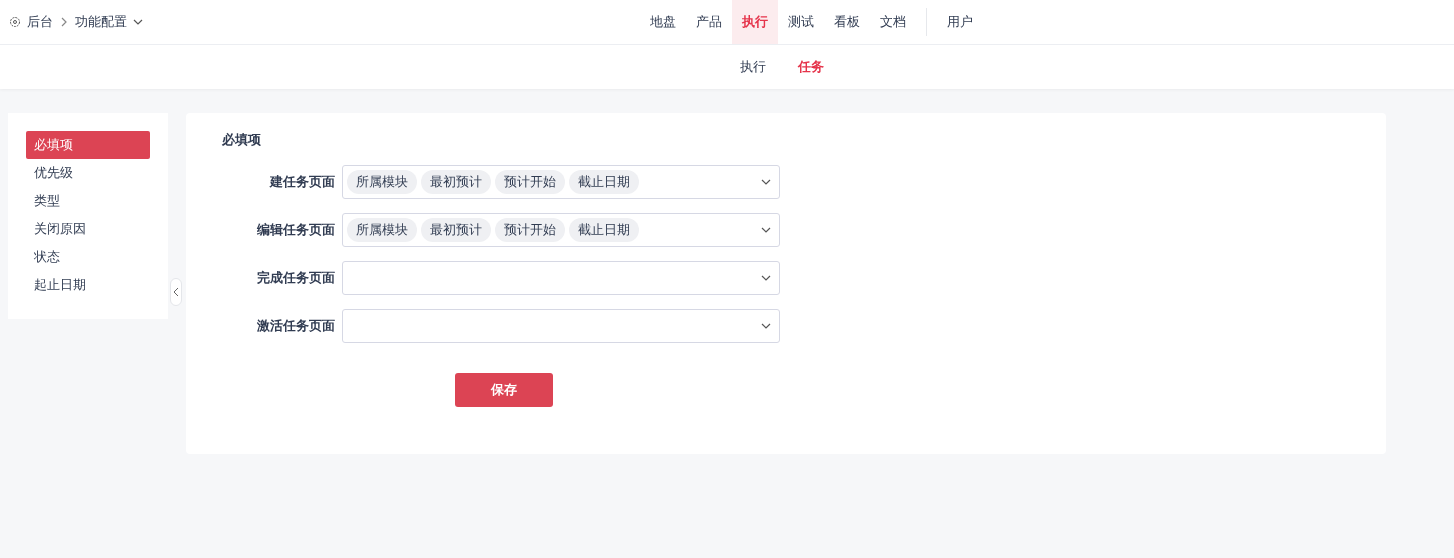  What do you see at coordinates (296, 230) in the screenshot?
I see `field-label: 编辑任务页面` at bounding box center [296, 230].